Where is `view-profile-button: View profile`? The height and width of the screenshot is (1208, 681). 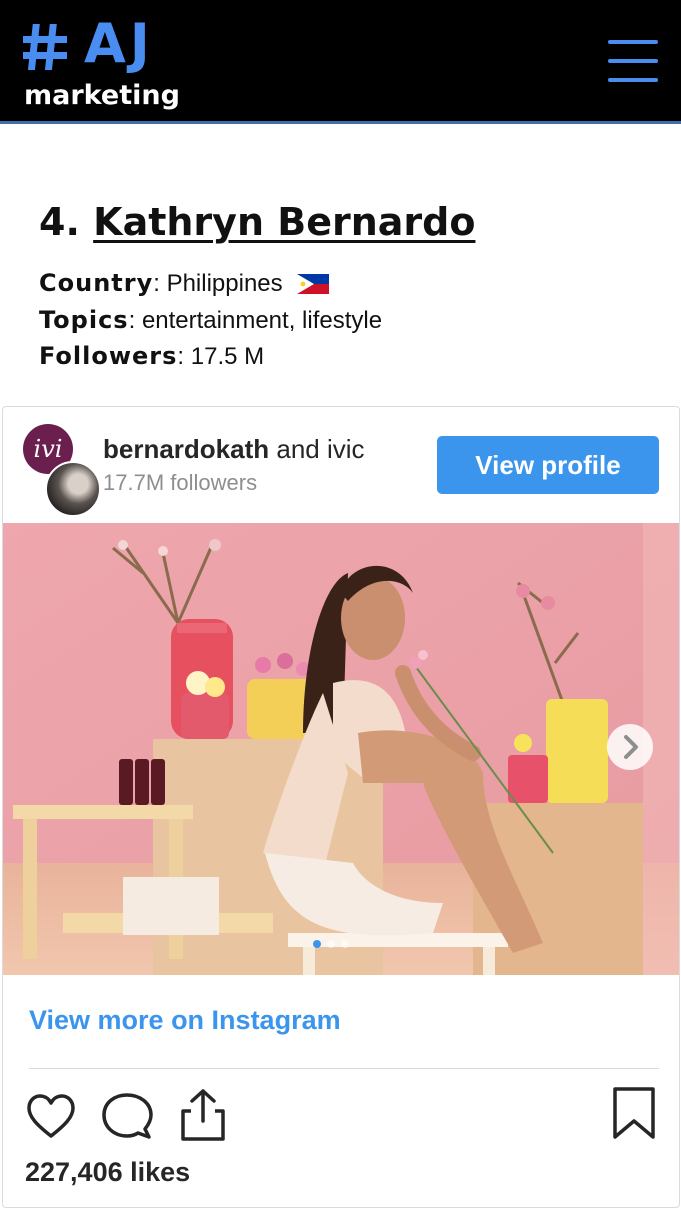
view-profile-button: View profile is located at coordinates (548, 465).